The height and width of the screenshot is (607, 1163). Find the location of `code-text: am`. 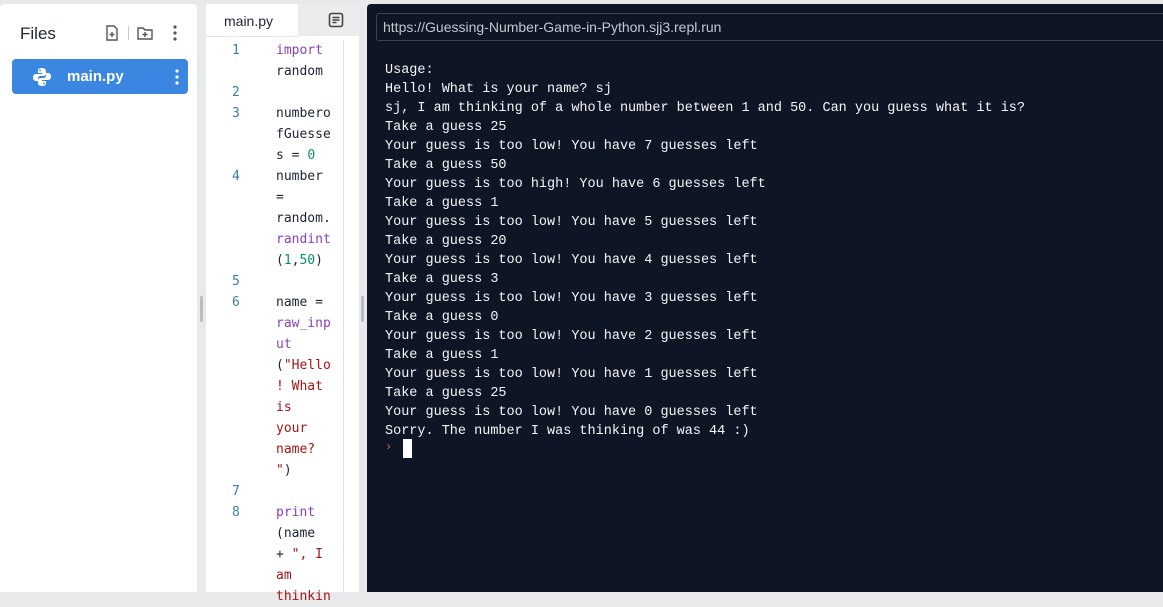

code-text: am is located at coordinates (284, 575).